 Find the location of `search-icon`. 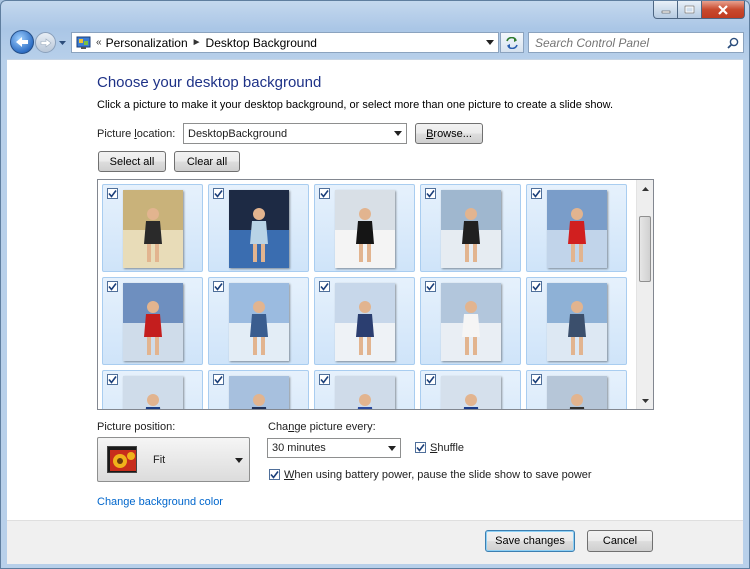

search-icon is located at coordinates (733, 43).